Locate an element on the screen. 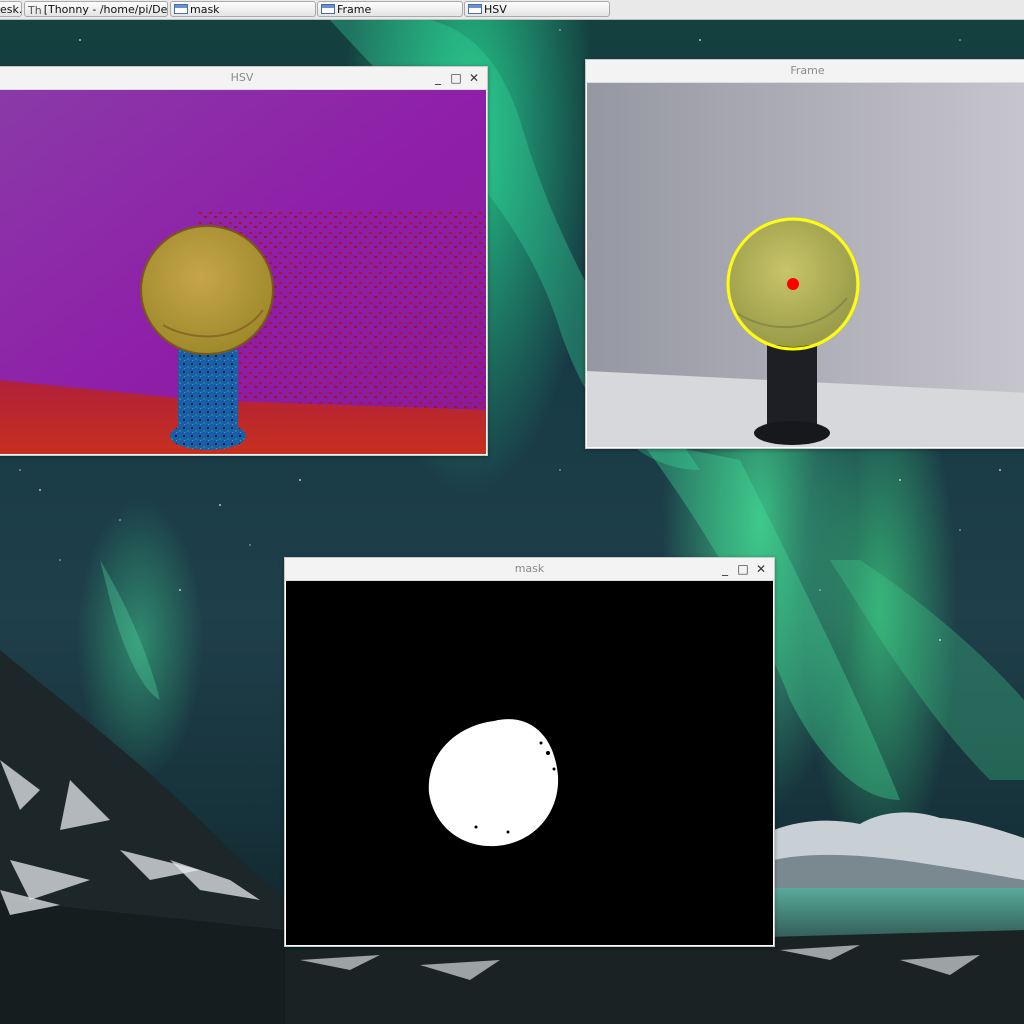 This screenshot has width=1024, height=1024. window-title: mask is located at coordinates (529, 568).